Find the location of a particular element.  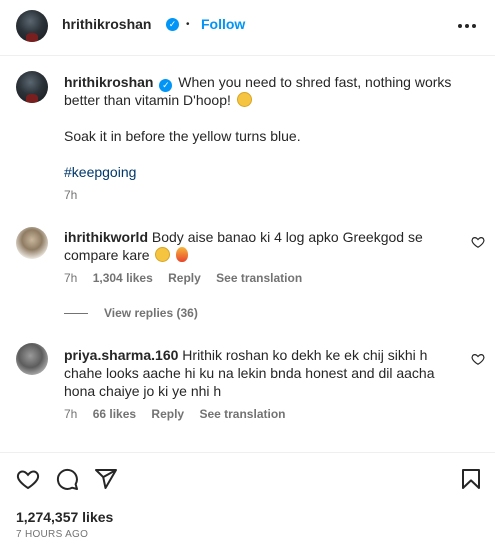

comment-line-2: compare kare is located at coordinates (126, 255).